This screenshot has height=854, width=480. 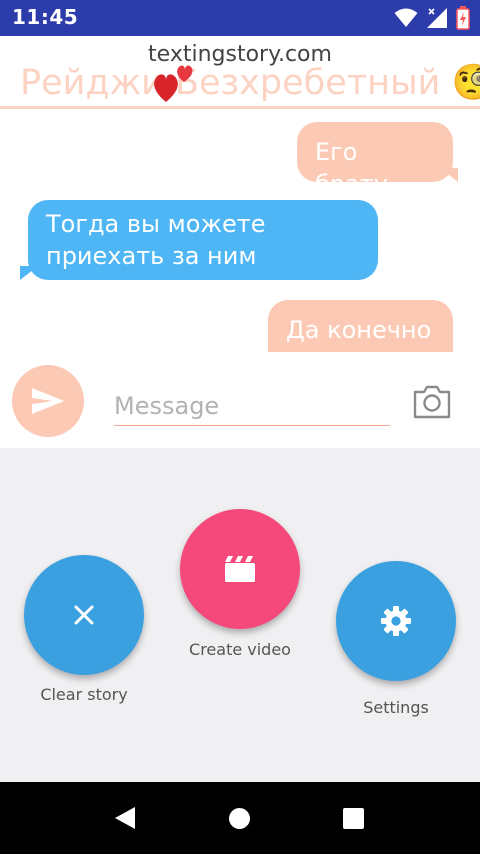 I want to click on send-button, so click(x=48, y=401).